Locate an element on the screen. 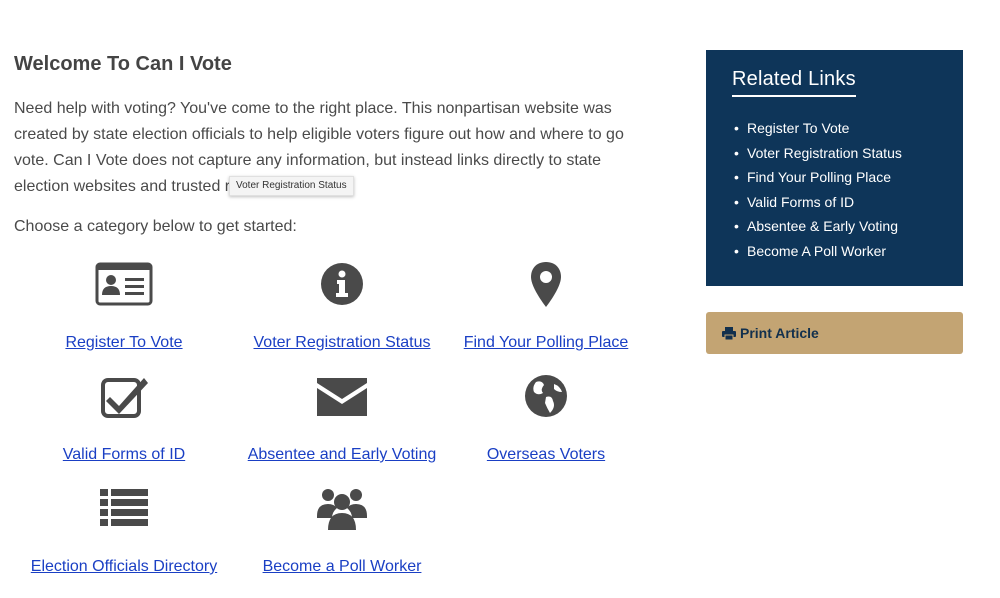 The image size is (1000, 598). category-register-to-vote: Register To Vote is located at coordinates (124, 306).